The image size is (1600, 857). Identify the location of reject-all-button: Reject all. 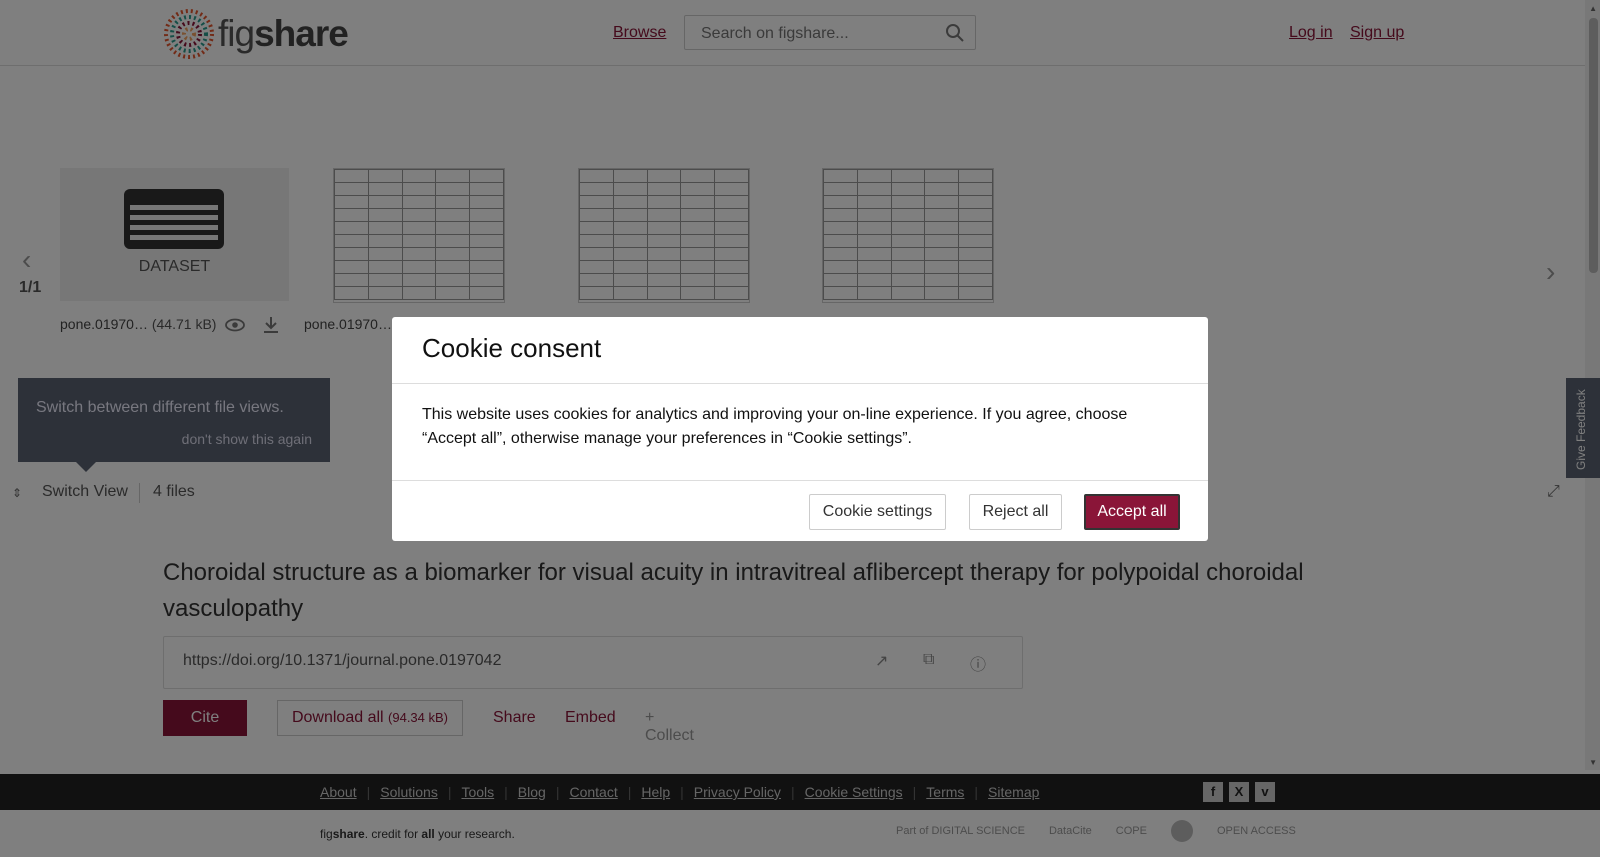
(1015, 512).